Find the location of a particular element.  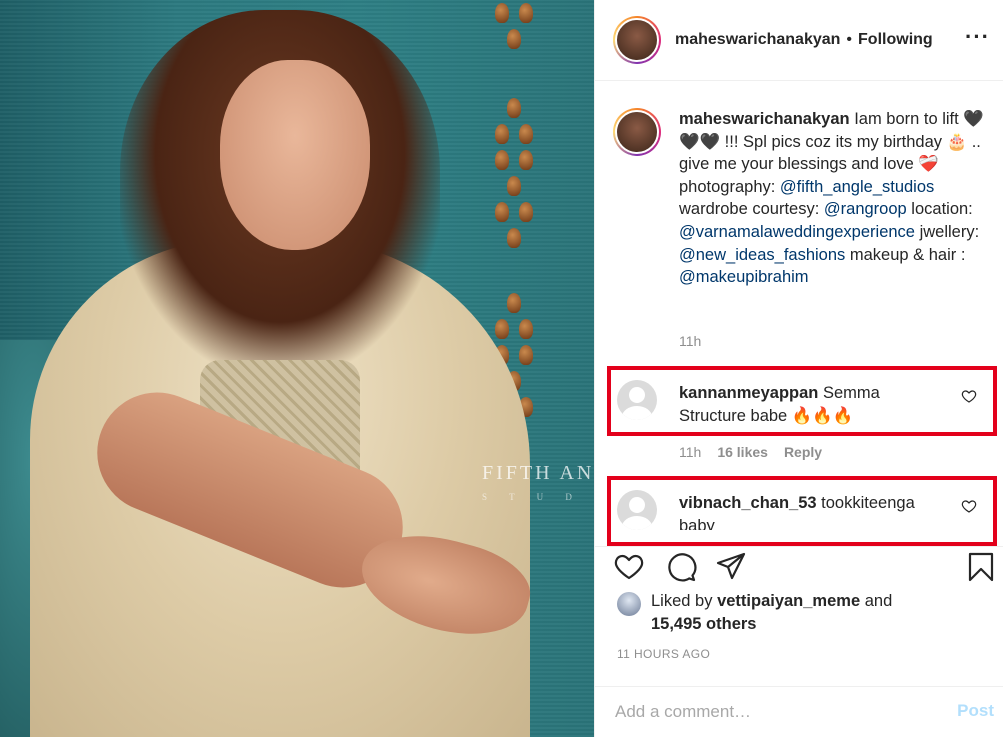

comment-timestamp: 11h is located at coordinates (690, 452).